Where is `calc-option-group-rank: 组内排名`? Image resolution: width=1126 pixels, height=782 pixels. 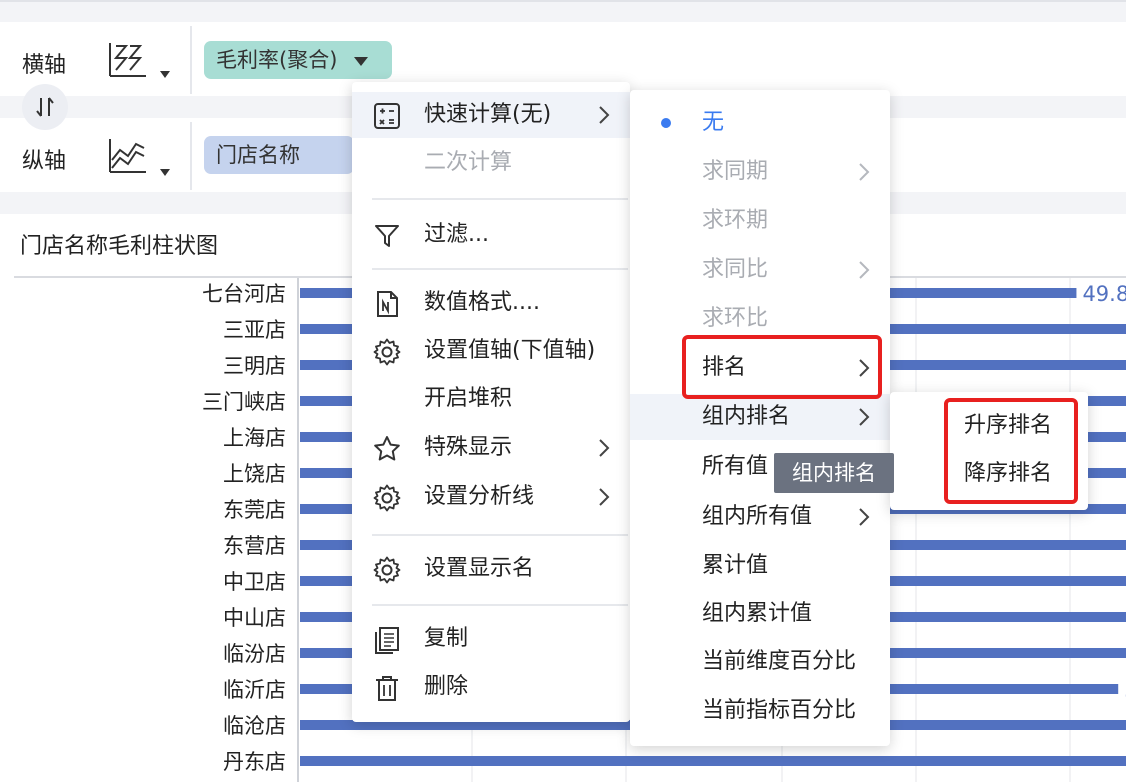 calc-option-group-rank: 组内排名 is located at coordinates (760, 417).